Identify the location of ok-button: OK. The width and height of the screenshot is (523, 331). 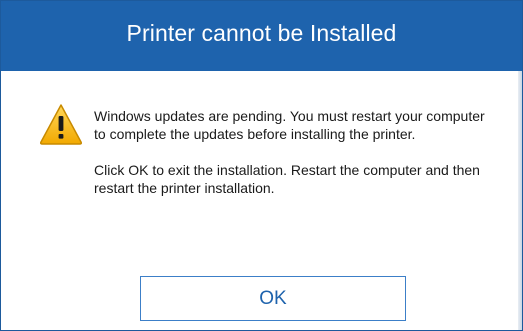
(273, 298).